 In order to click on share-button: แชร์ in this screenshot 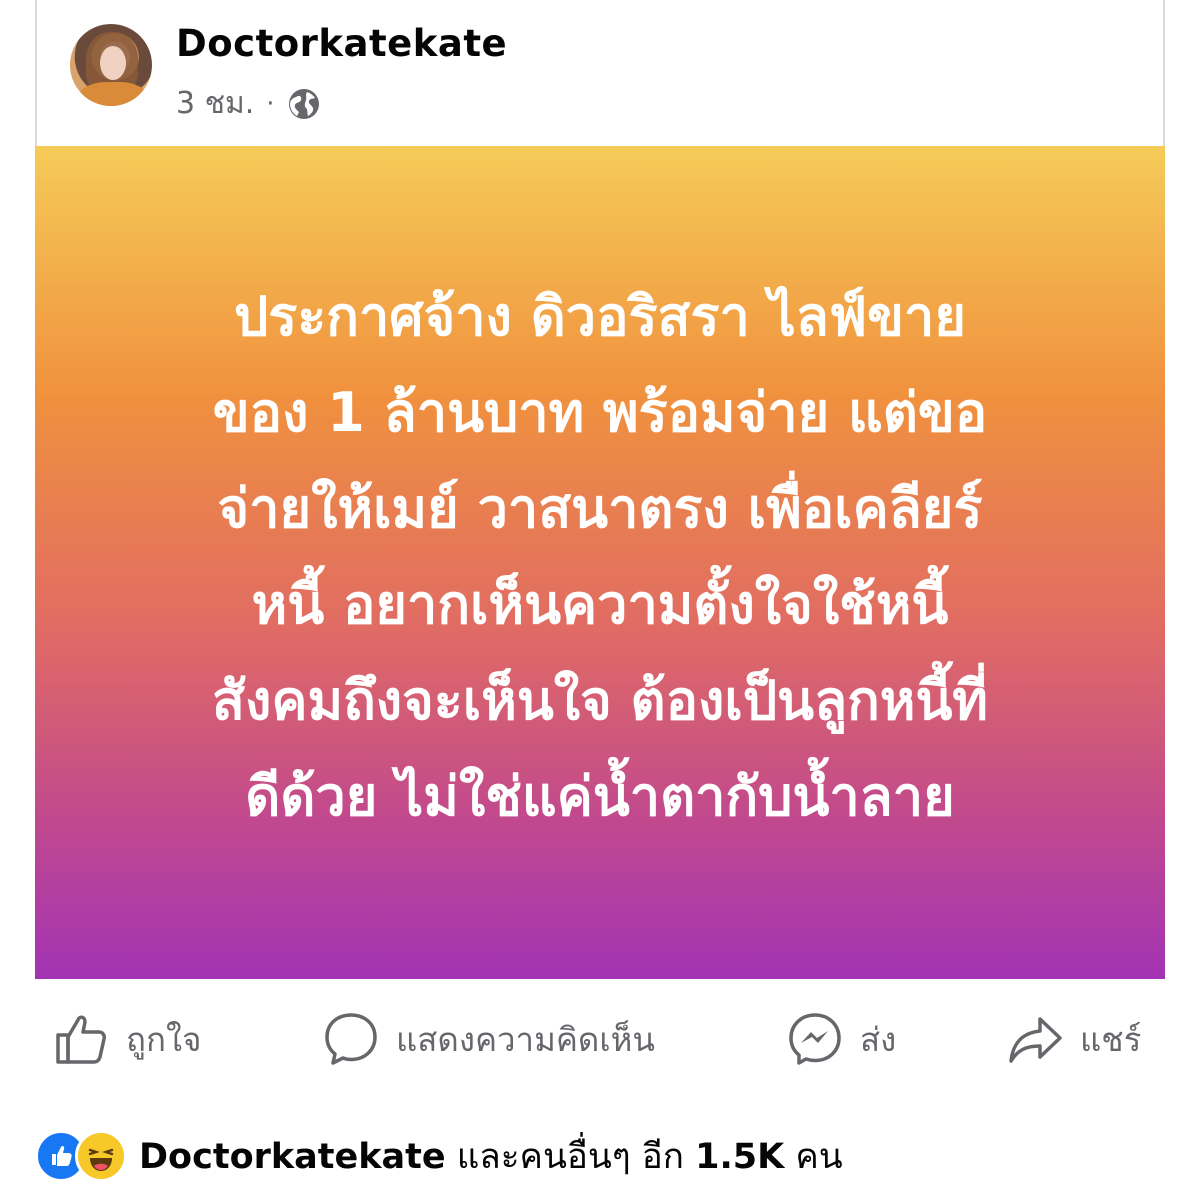, I will do `click(1073, 1039)`.